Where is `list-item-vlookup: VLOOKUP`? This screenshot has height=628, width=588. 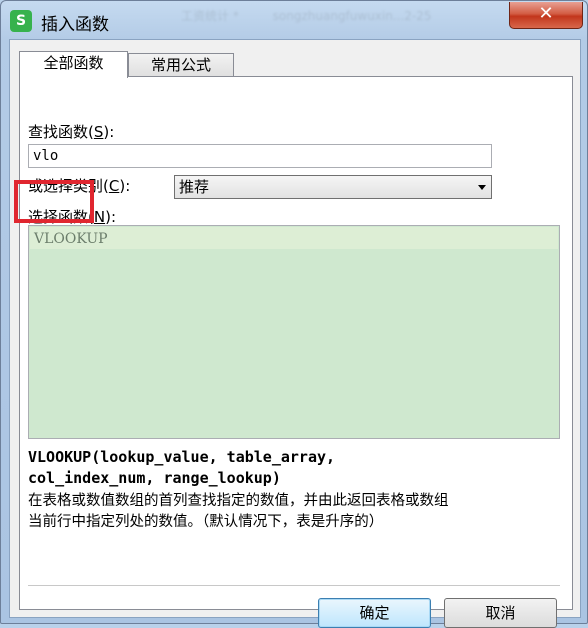 list-item-vlookup: VLOOKUP is located at coordinates (294, 238).